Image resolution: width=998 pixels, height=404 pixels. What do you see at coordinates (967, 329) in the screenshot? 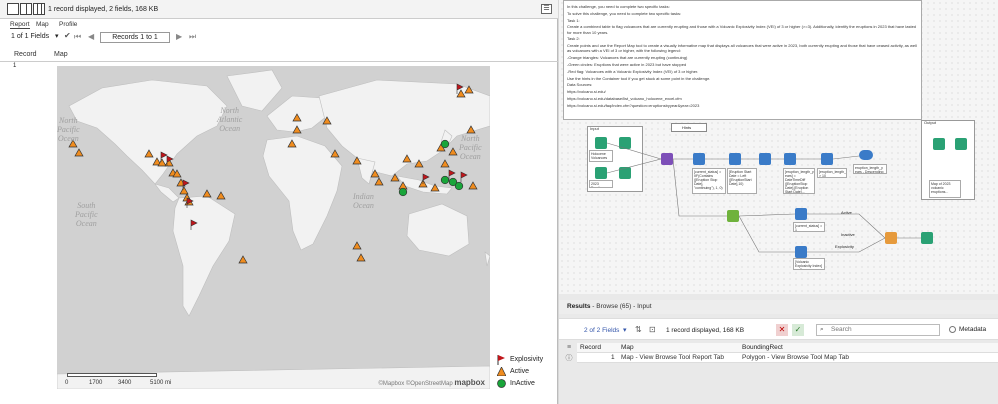
I see `metadata-toggle: Metadata` at bounding box center [967, 329].